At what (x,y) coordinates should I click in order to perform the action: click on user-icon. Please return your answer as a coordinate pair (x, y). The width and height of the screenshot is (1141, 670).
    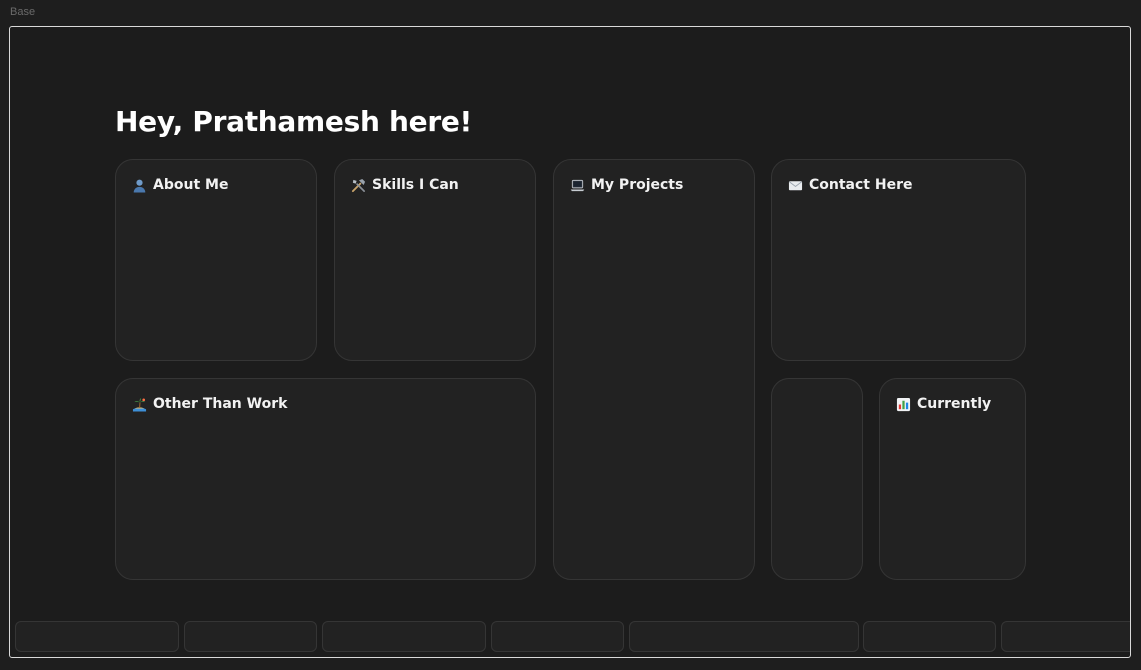
    Looking at the image, I should click on (139, 185).